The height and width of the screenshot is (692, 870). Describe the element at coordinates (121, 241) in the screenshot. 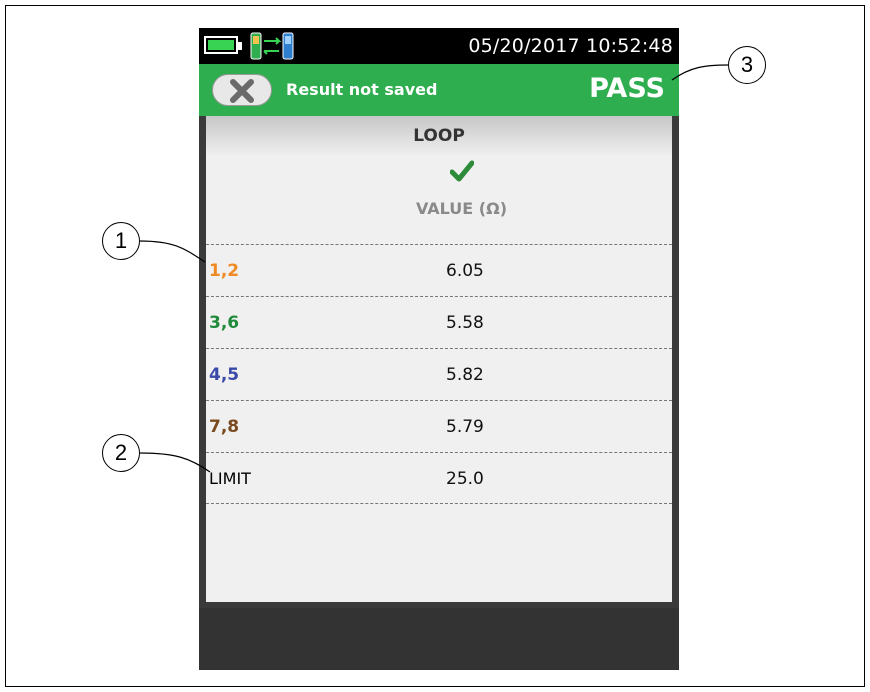

I see `callout-1: 1` at that location.